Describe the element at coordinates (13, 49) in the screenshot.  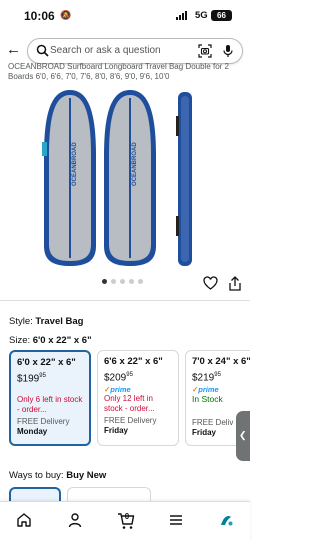
I see `back-arrow-icon: ←` at that location.